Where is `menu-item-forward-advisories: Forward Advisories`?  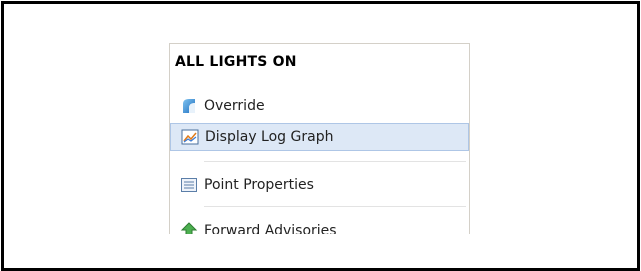
menu-item-forward-advisories: Forward Advisories is located at coordinates (319, 225).